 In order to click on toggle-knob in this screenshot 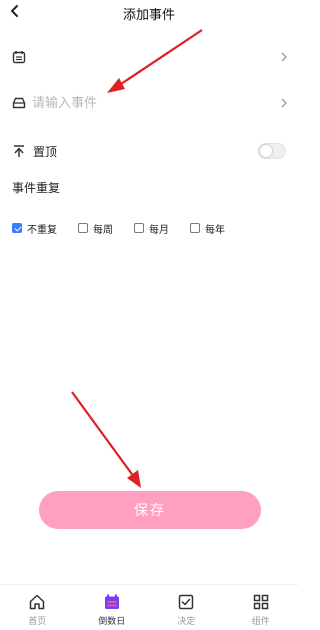, I will do `click(266, 151)`.